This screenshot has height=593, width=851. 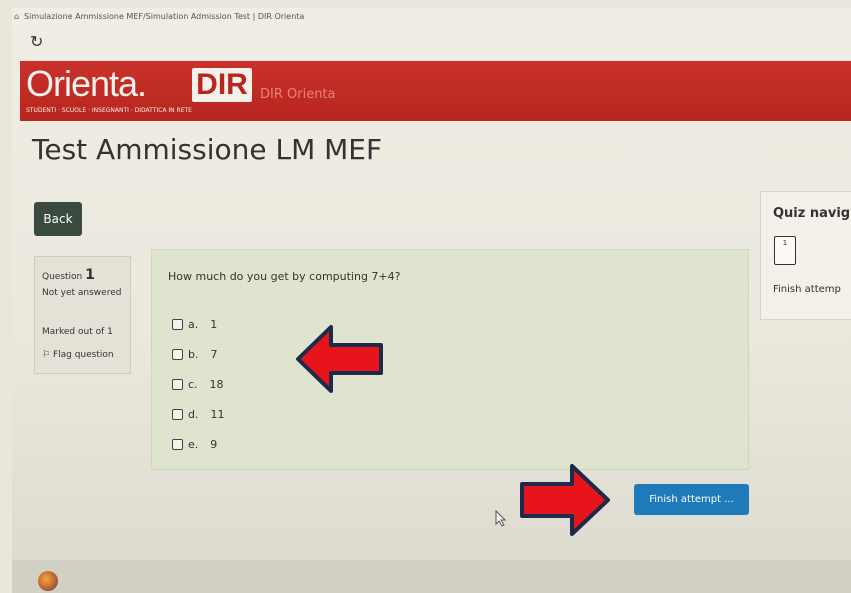 What do you see at coordinates (214, 444) in the screenshot?
I see `answer-value: 9` at bounding box center [214, 444].